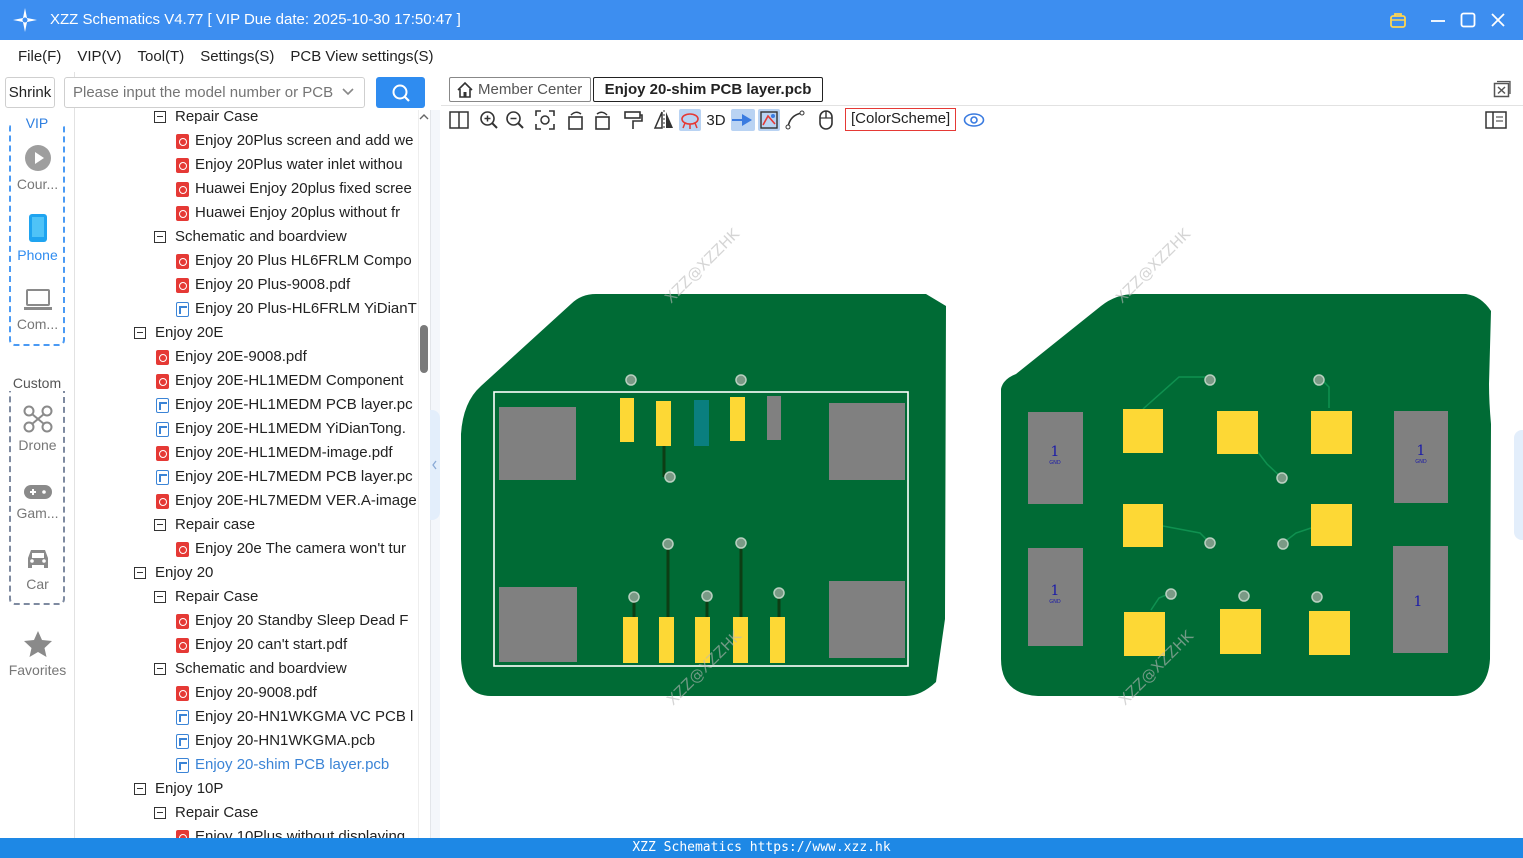 The image size is (1523, 858). Describe the element at coordinates (424, 349) in the screenshot. I see `tree-scroll-thumb` at that location.